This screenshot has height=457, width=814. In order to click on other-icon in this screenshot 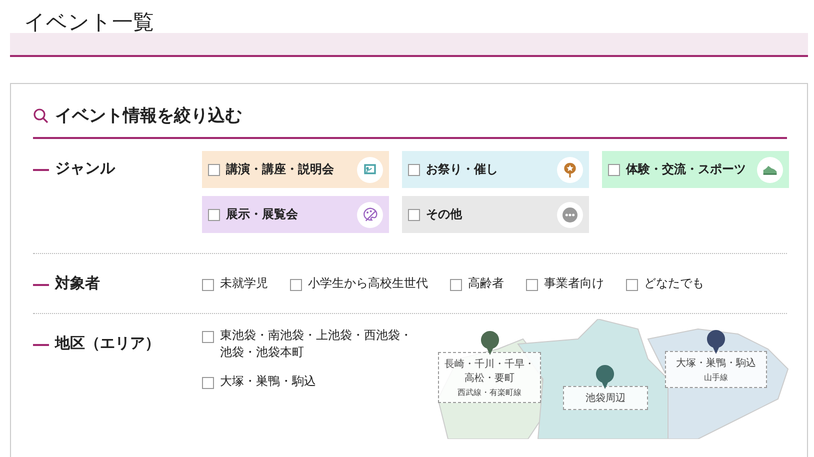, I will do `click(570, 215)`.